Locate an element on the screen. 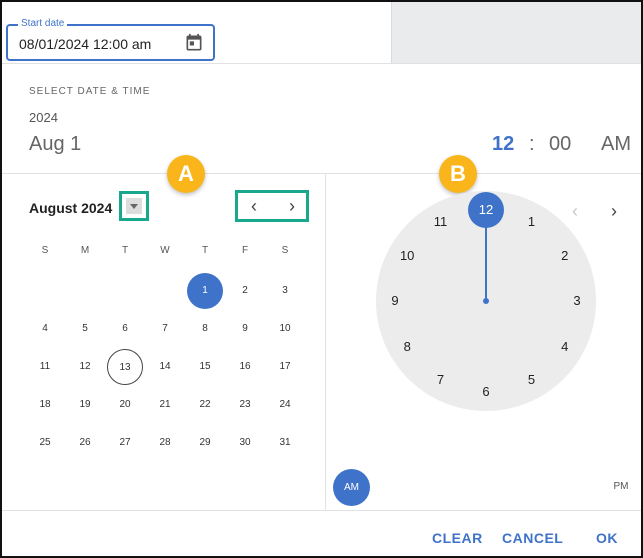  calendar-day-25: 25 is located at coordinates (45, 443).